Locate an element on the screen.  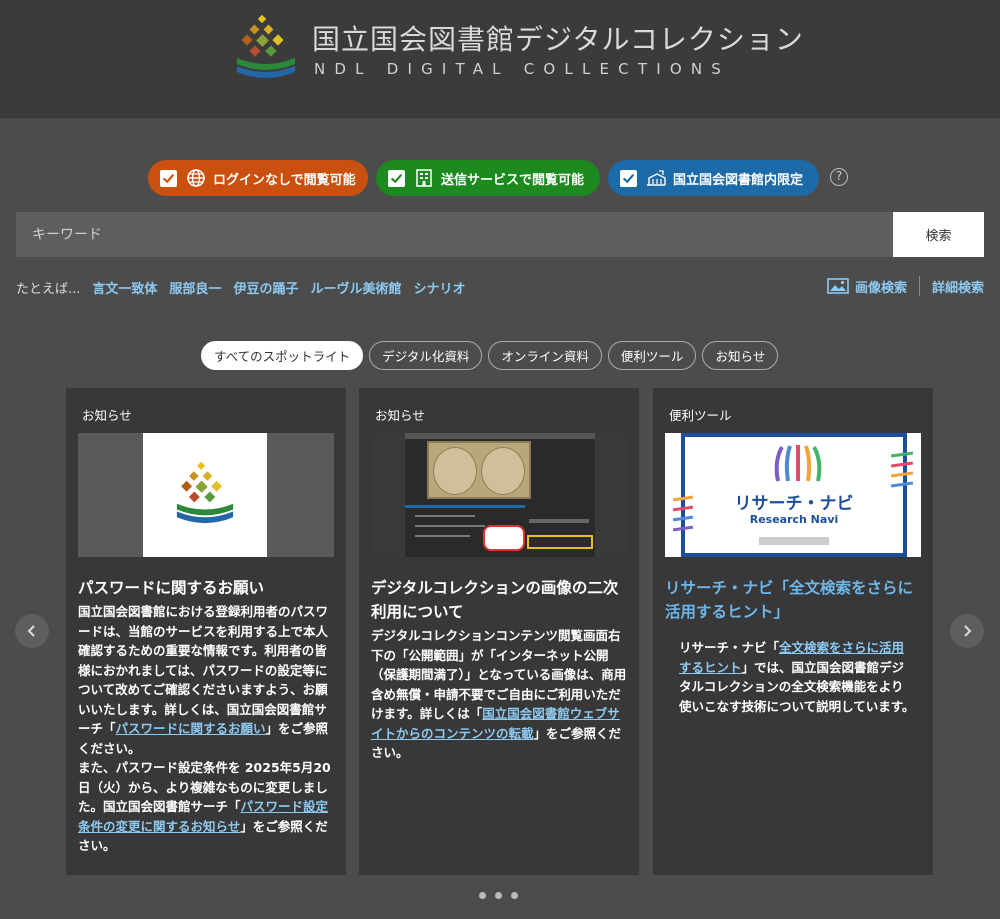
search-button: 検索 is located at coordinates (938, 234).